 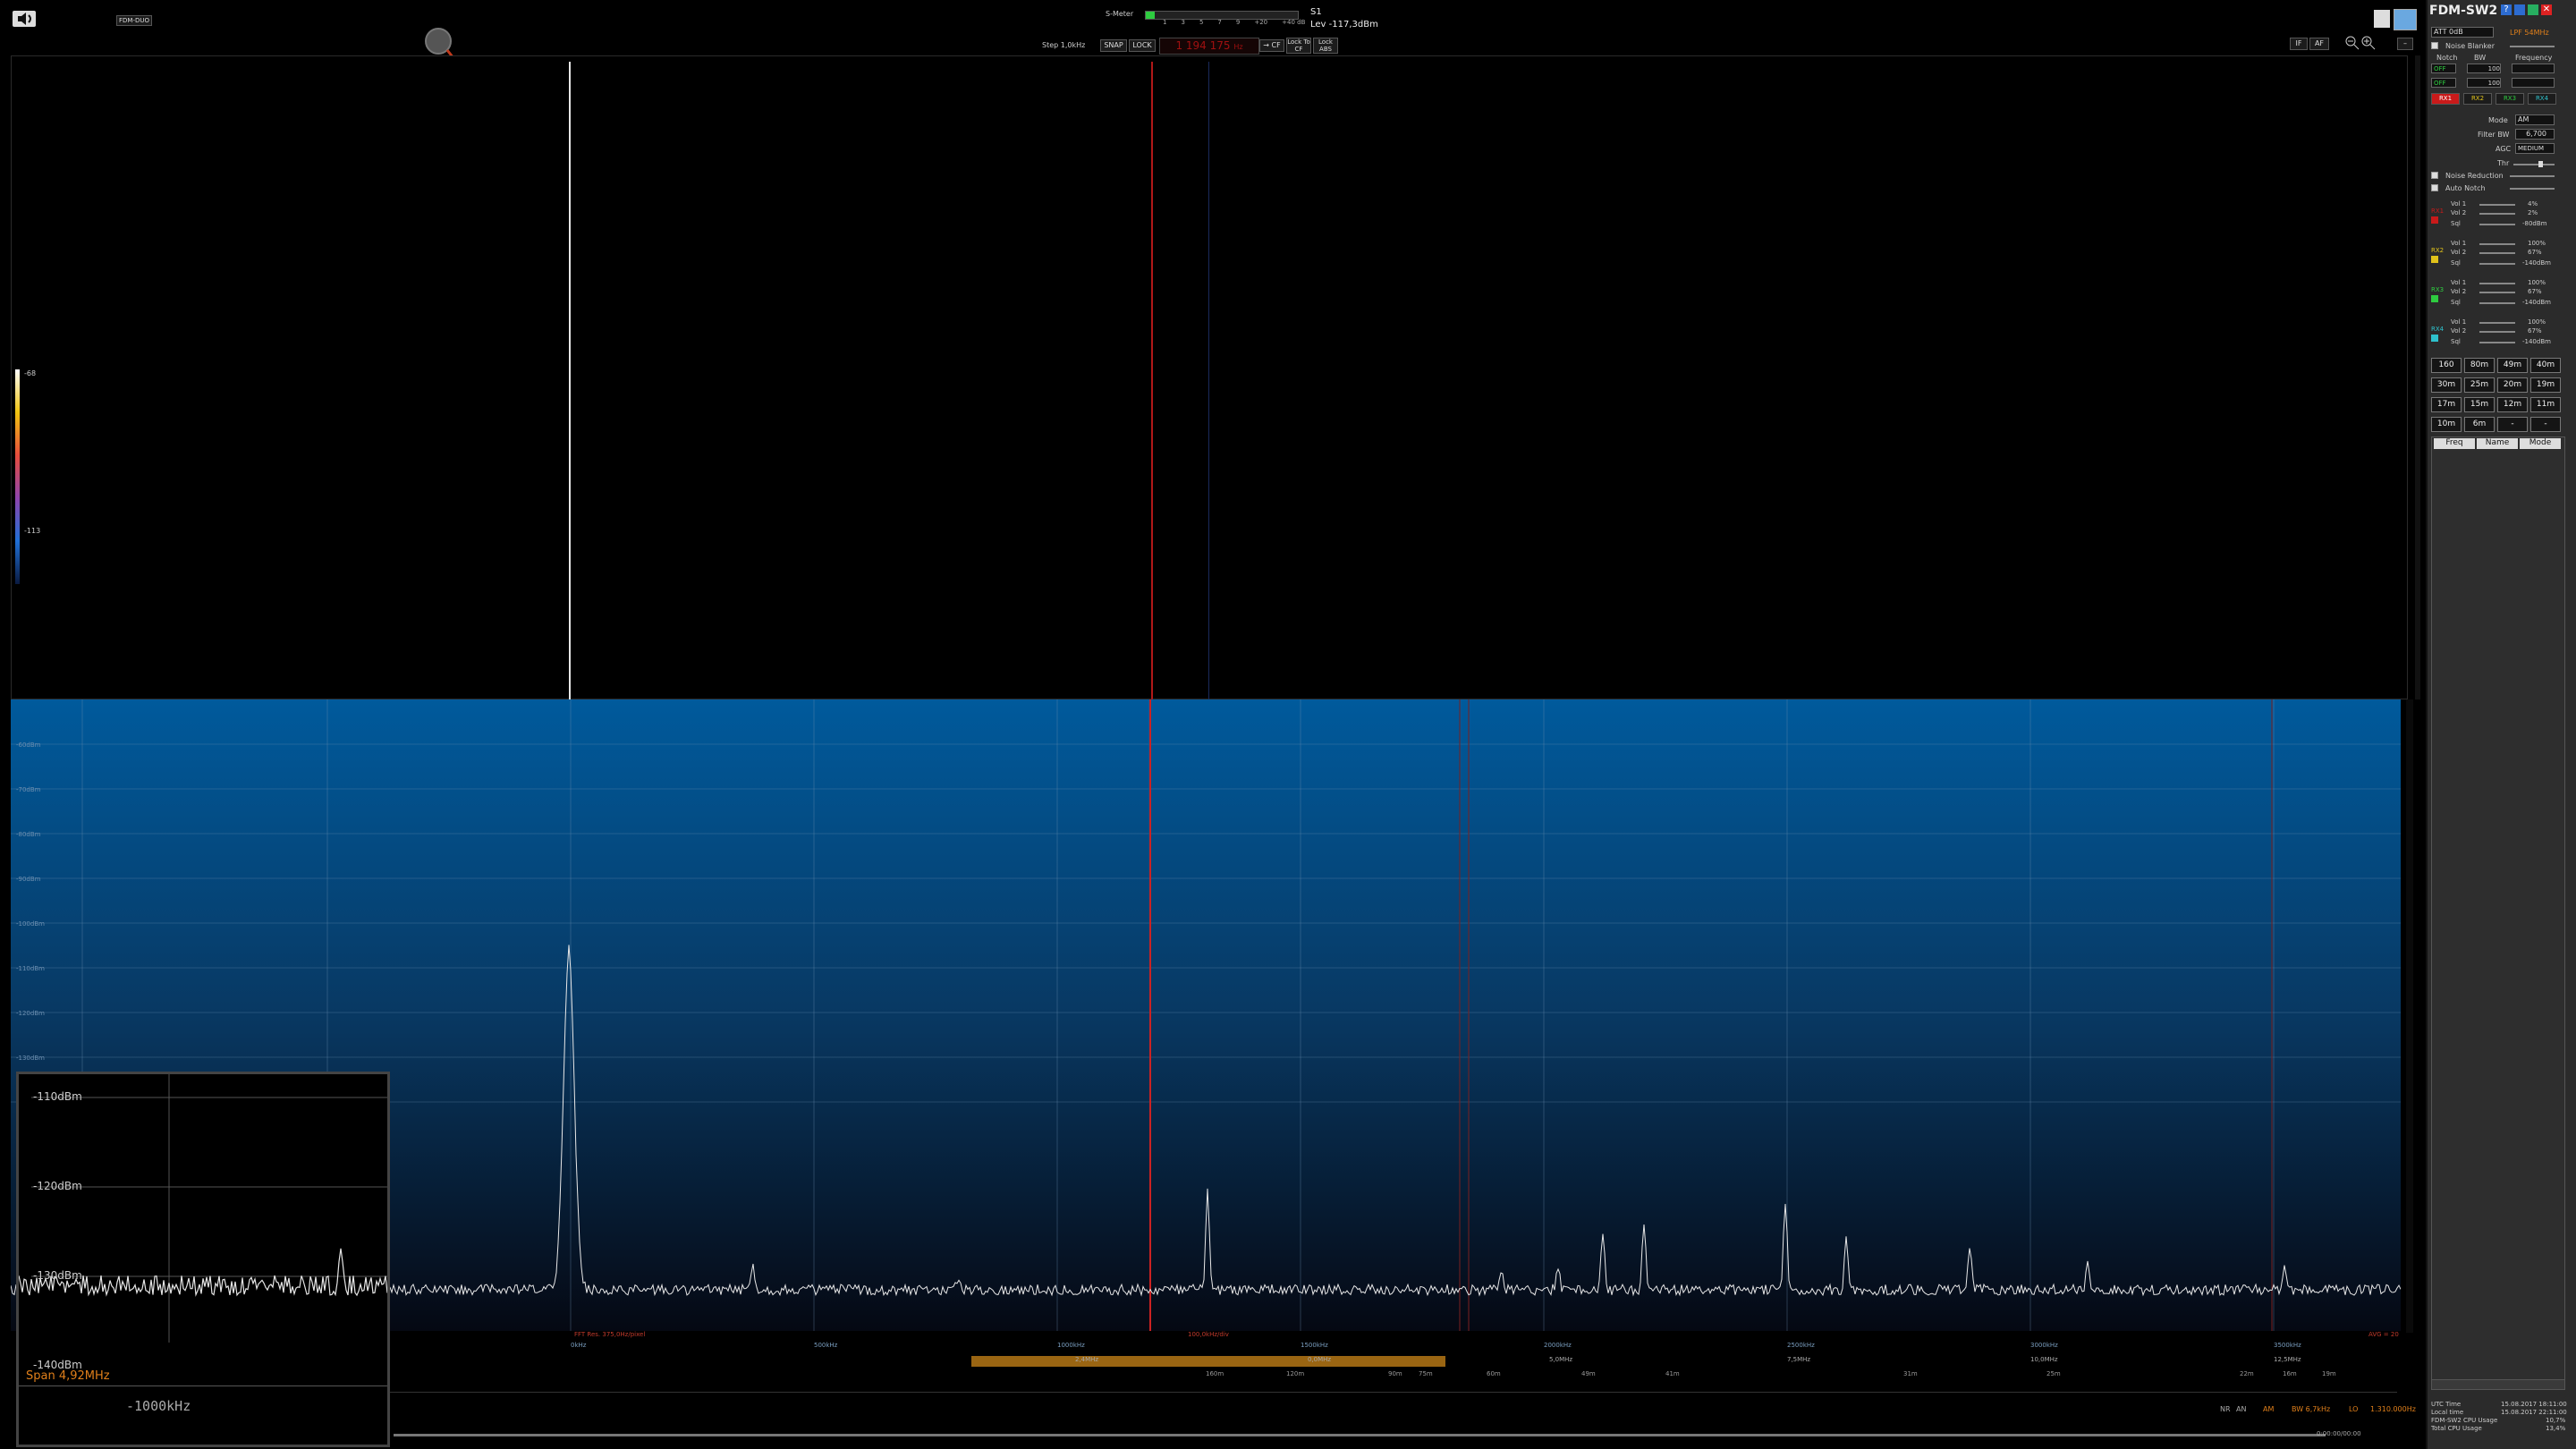 What do you see at coordinates (2225, 1409) in the screenshot?
I see `nr-indicator: NR` at bounding box center [2225, 1409].